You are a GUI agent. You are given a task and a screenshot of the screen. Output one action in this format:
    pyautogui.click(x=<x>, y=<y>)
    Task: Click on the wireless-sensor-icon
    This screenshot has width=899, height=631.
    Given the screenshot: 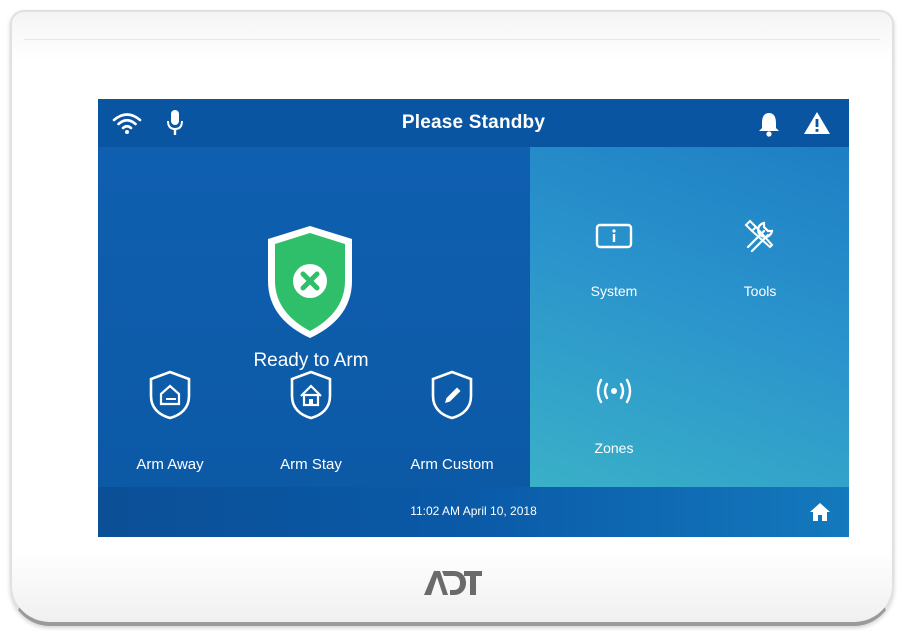 What is the action you would take?
    pyautogui.click(x=614, y=391)
    